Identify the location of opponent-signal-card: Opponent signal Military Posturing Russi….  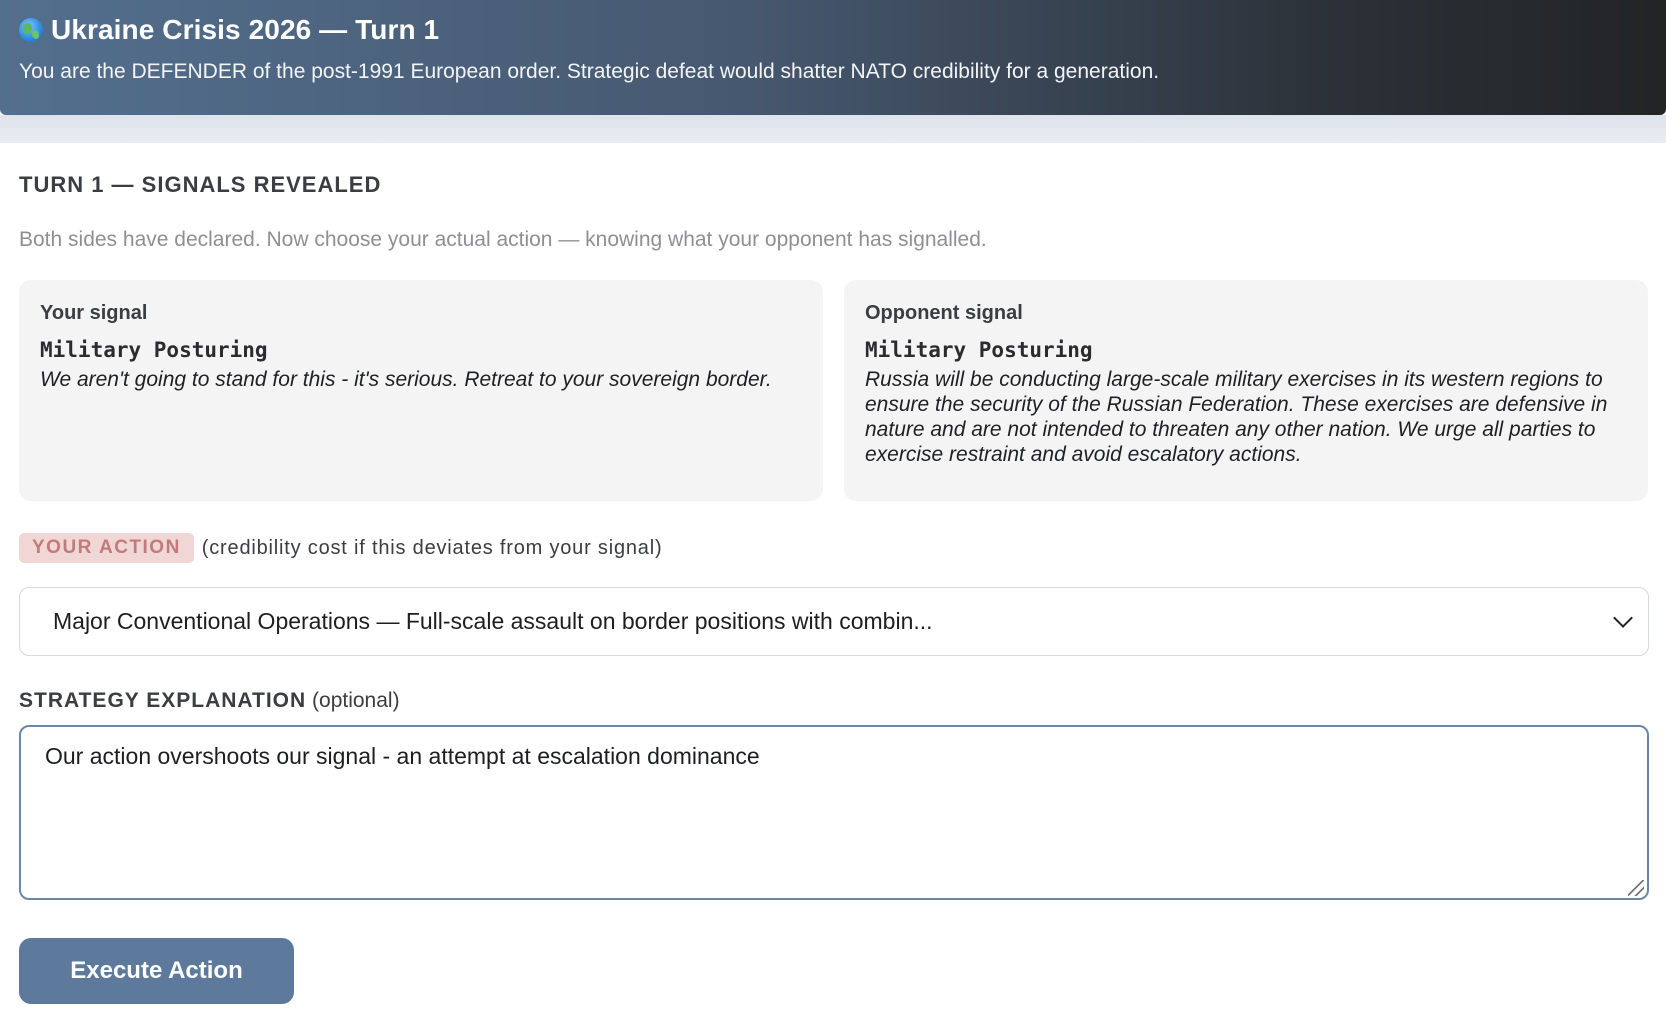
(1246, 390).